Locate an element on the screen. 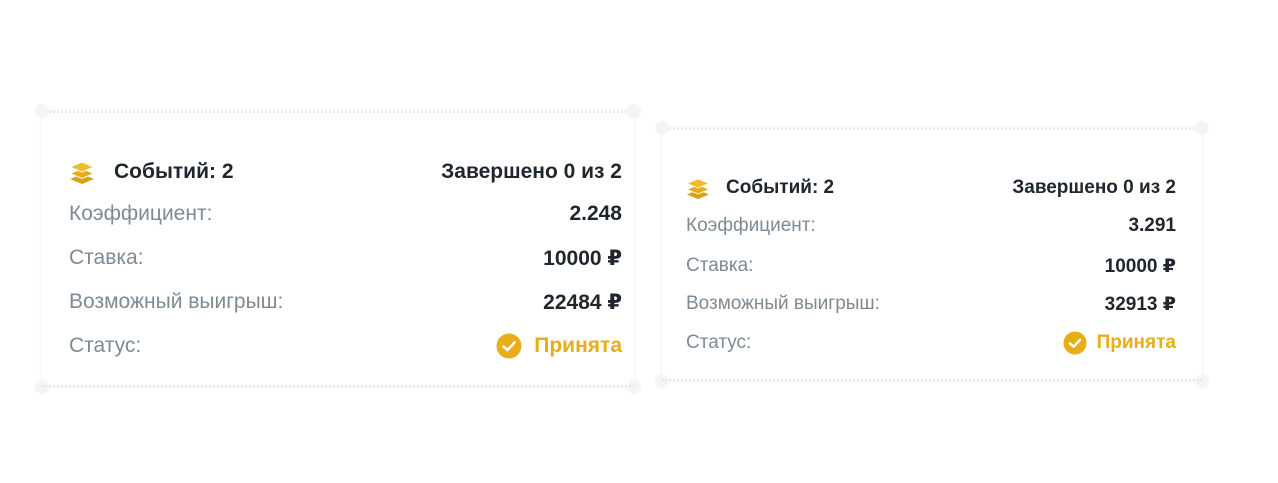 The image size is (1278, 483). possible-win-row: Возможный выигрыш: 32913 ₽ is located at coordinates (932, 304).